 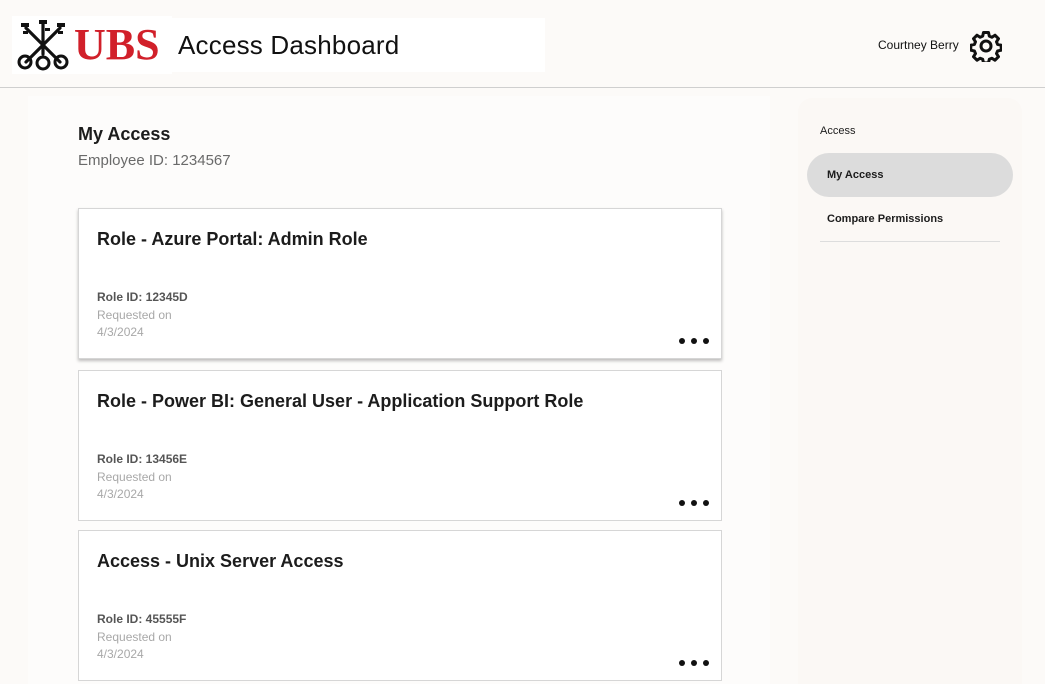 What do you see at coordinates (918, 45) in the screenshot?
I see `user-name: Courtney Berry` at bounding box center [918, 45].